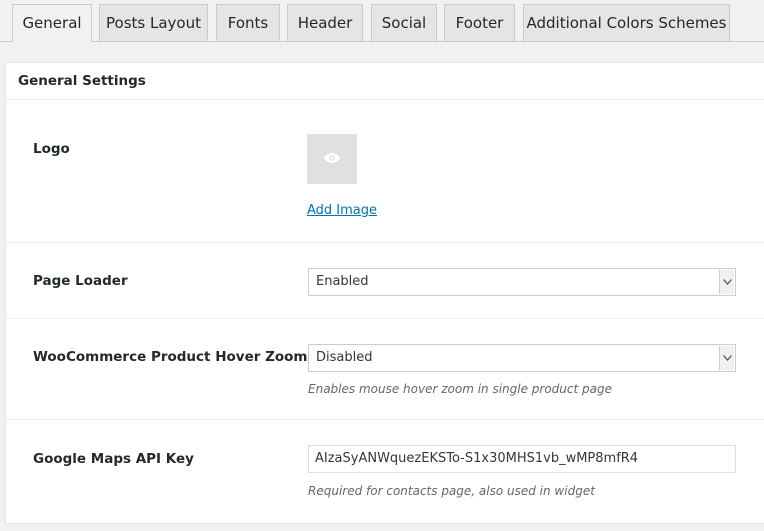  I want to click on woocommerce-zoom-select: Disabled, so click(522, 358).